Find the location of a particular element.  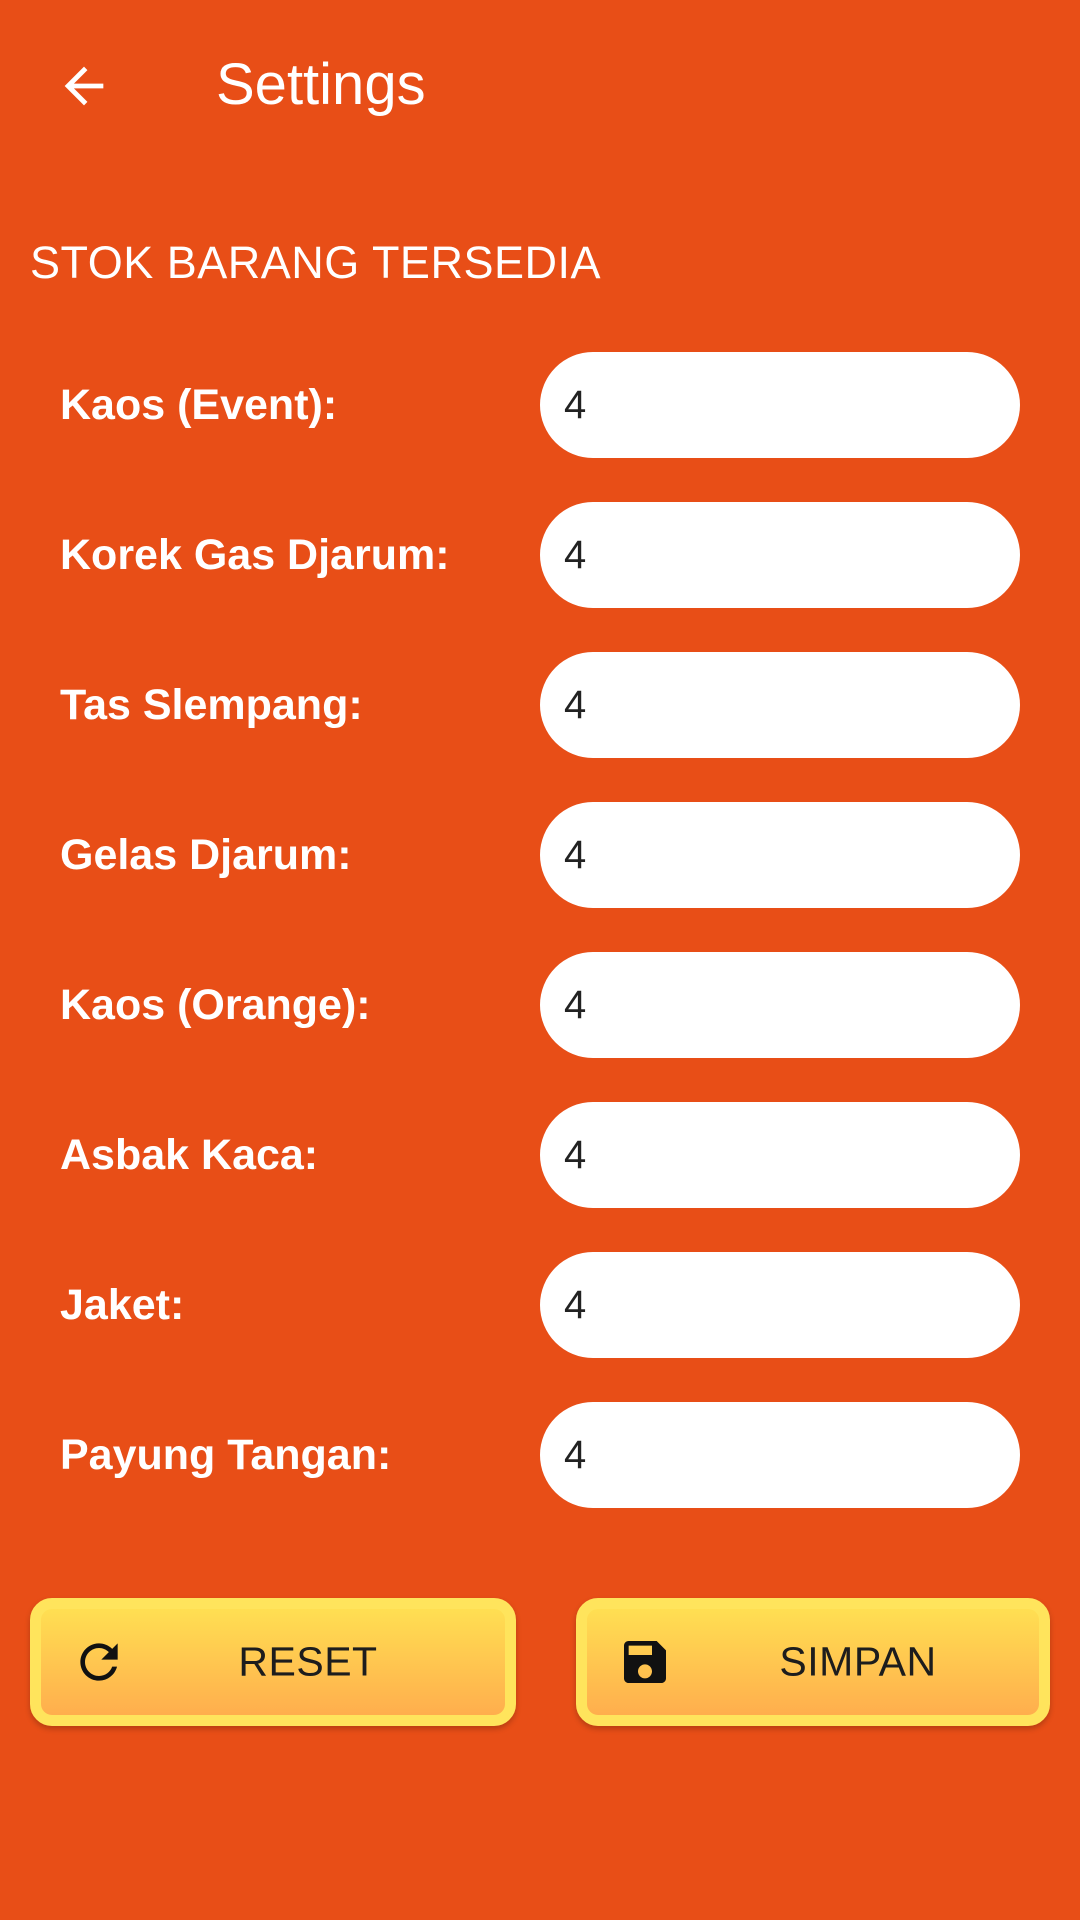

save-button: SIMPAN is located at coordinates (813, 1662).